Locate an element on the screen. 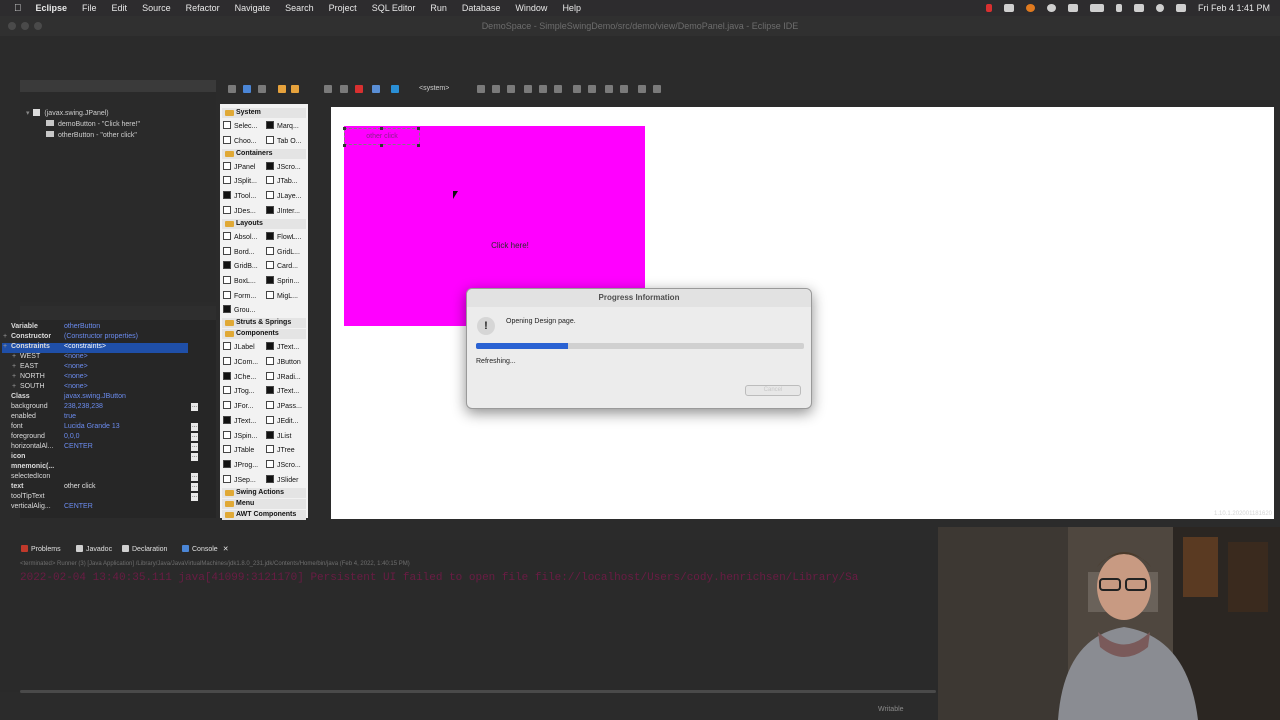  align-middle-icon is located at coordinates (543, 89).